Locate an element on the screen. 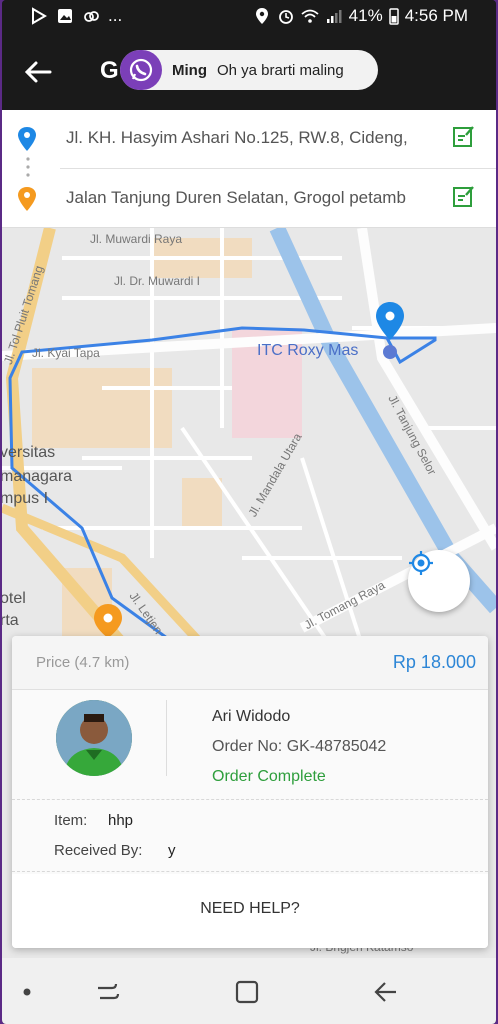 The image size is (498, 1024). home-icon is located at coordinates (247, 992).